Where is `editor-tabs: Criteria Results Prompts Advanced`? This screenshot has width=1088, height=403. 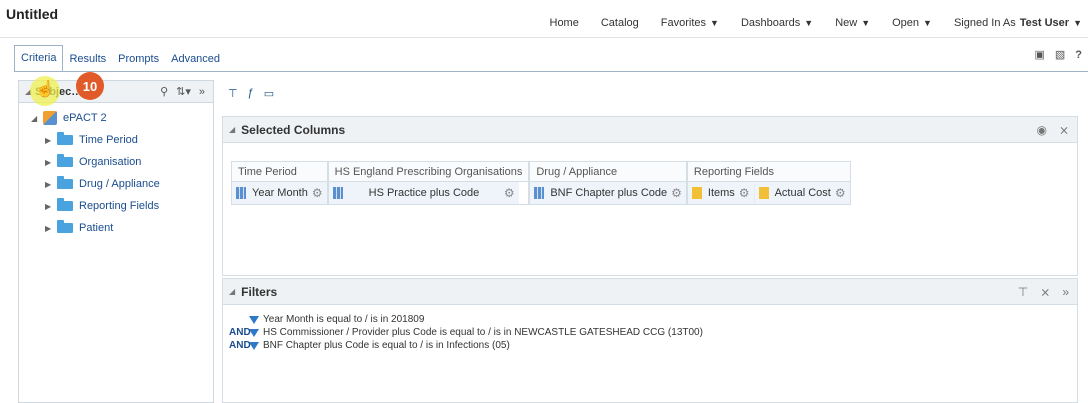 editor-tabs: Criteria Results Prompts Advanced is located at coordinates (120, 58).